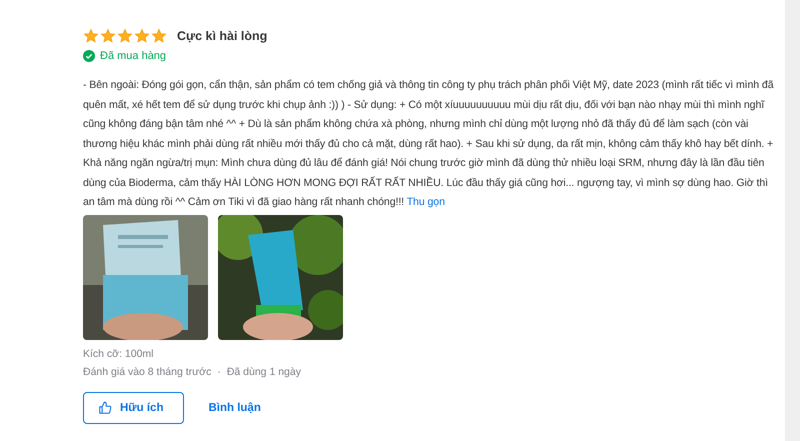  Describe the element at coordinates (133, 56) in the screenshot. I see `verified-purchase-label: Đã mua hàng` at that location.